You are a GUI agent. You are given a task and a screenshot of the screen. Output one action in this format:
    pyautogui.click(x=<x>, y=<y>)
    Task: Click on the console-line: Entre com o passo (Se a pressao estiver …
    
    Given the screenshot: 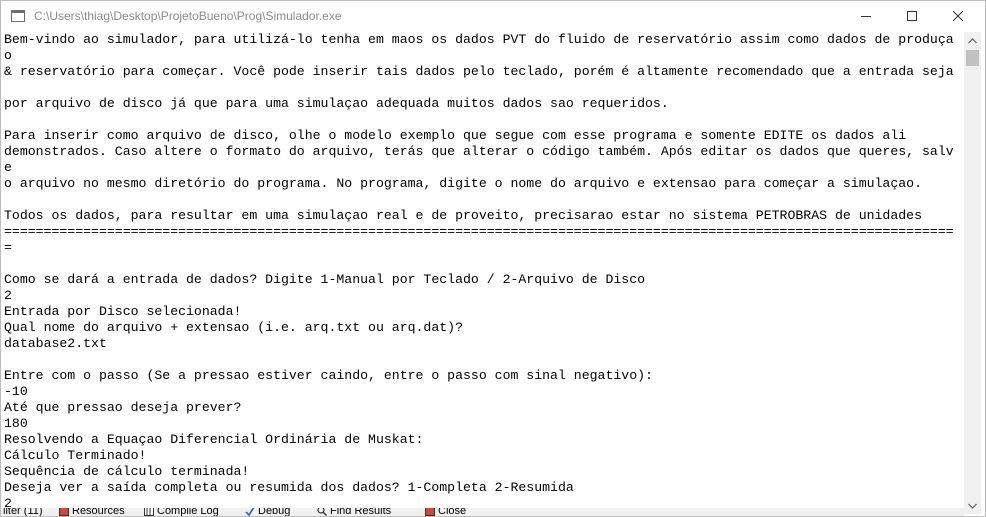 What is the action you would take?
    pyautogui.click(x=328, y=375)
    